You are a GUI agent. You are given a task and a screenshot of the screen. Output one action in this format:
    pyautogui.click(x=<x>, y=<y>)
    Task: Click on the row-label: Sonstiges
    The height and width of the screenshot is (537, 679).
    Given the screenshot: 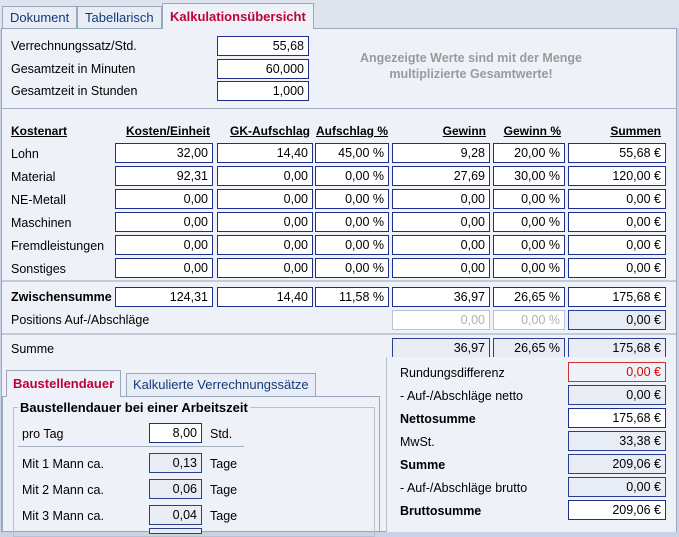 What is the action you would take?
    pyautogui.click(x=38, y=269)
    